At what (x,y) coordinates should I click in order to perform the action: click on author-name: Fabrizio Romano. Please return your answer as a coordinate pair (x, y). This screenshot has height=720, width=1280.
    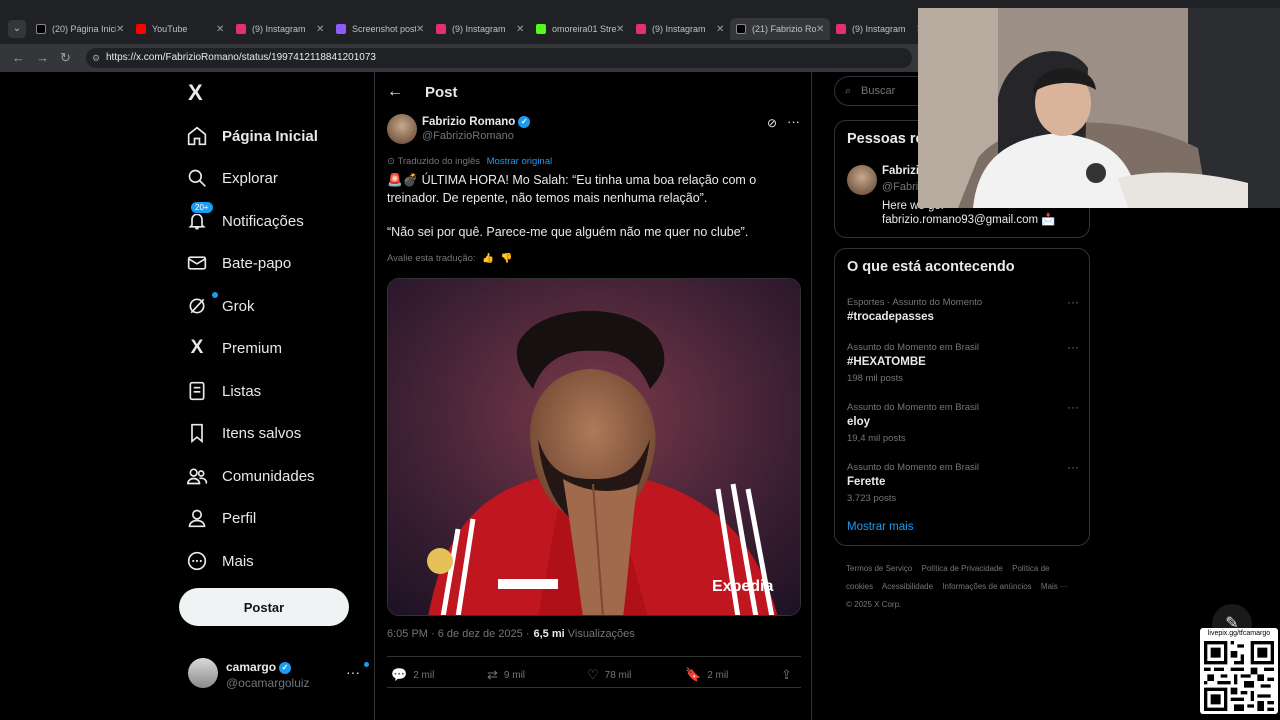
    Looking at the image, I should click on (468, 122).